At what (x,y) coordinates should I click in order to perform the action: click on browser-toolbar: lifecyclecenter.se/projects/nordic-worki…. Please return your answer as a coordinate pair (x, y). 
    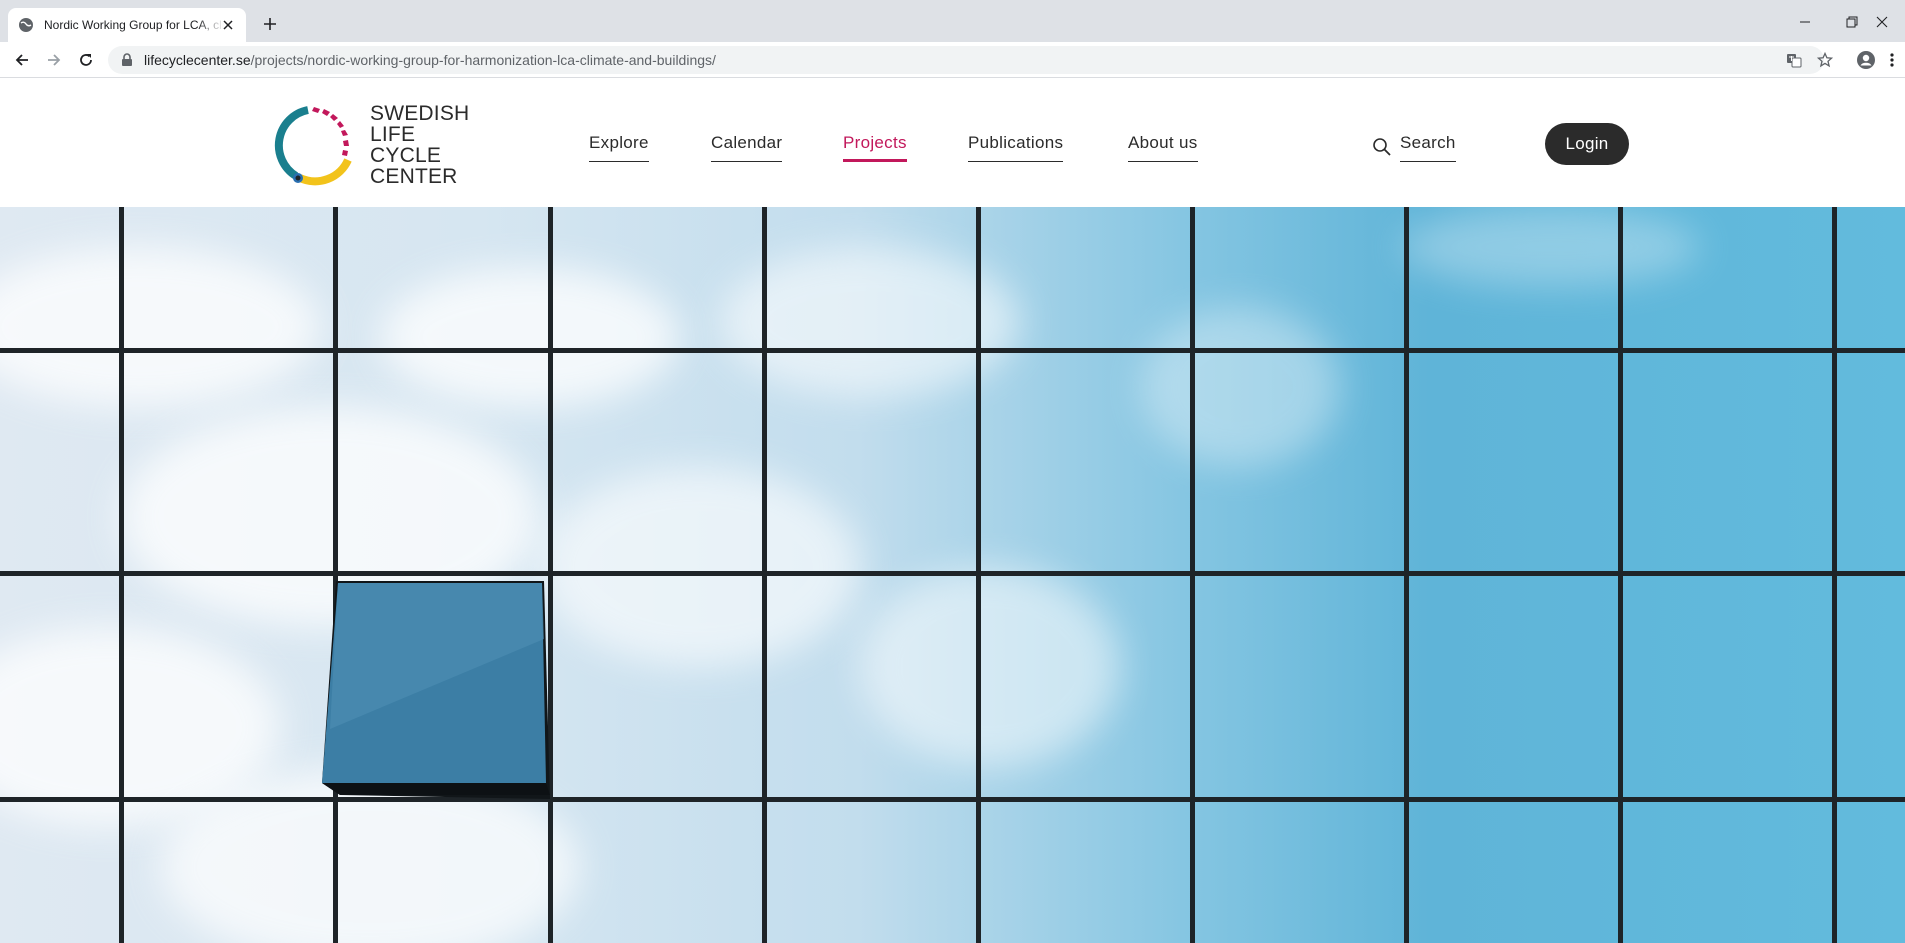
    Looking at the image, I should click on (952, 60).